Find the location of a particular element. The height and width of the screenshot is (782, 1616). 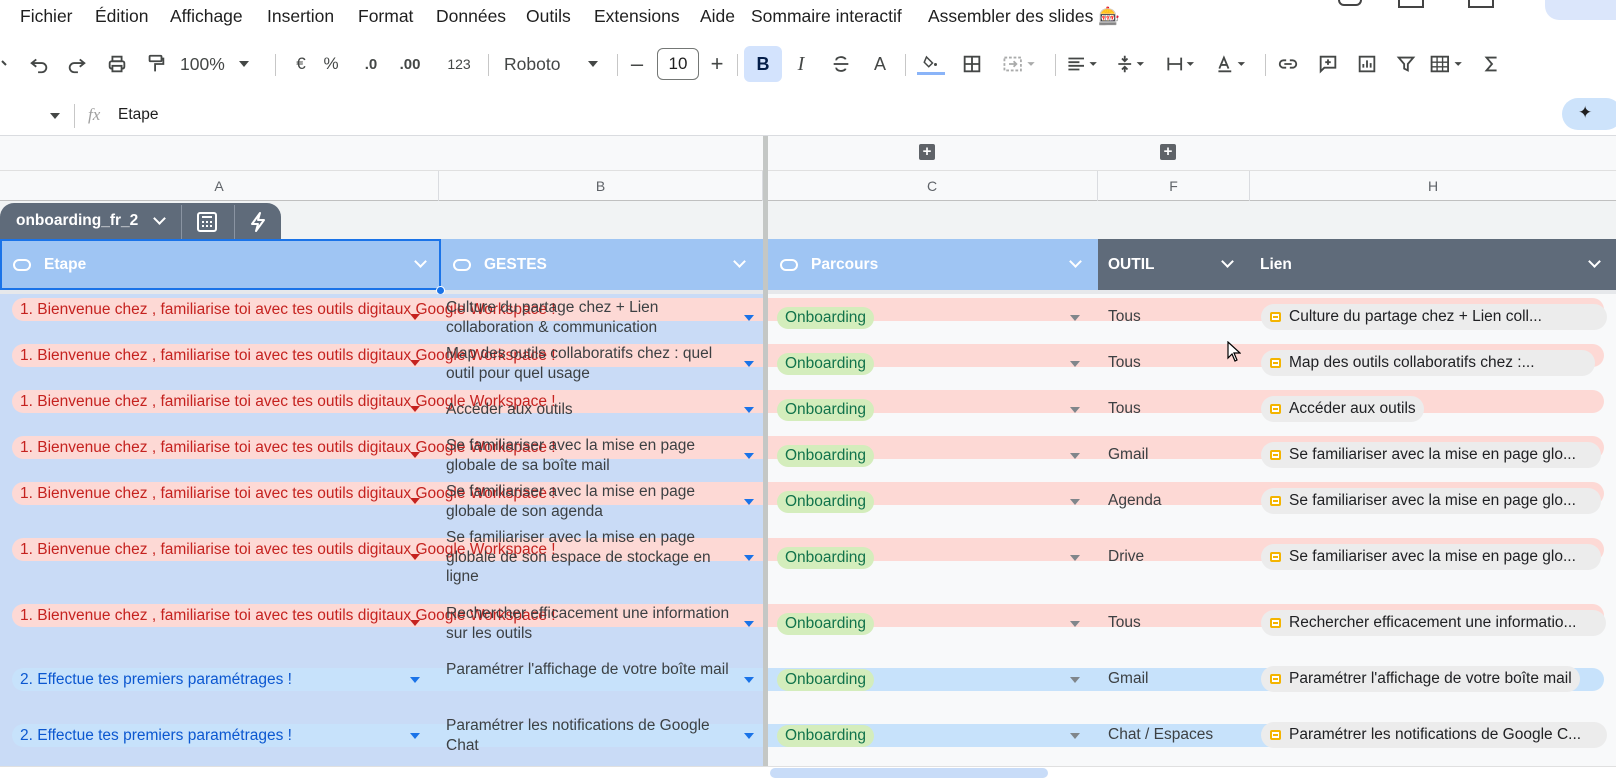

menu-item-données: Données is located at coordinates (471, 16).